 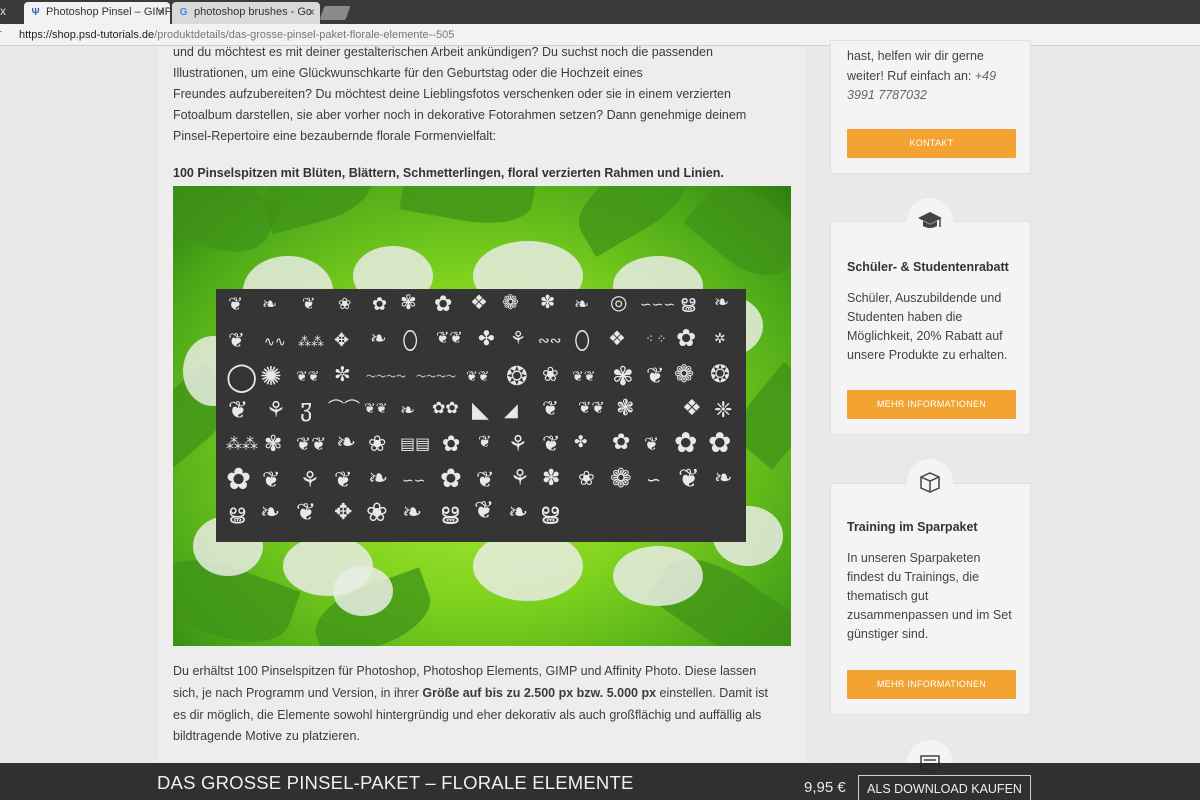 What do you see at coordinates (486, 339) in the screenshot?
I see `leaf-brush-icon: ✤` at bounding box center [486, 339].